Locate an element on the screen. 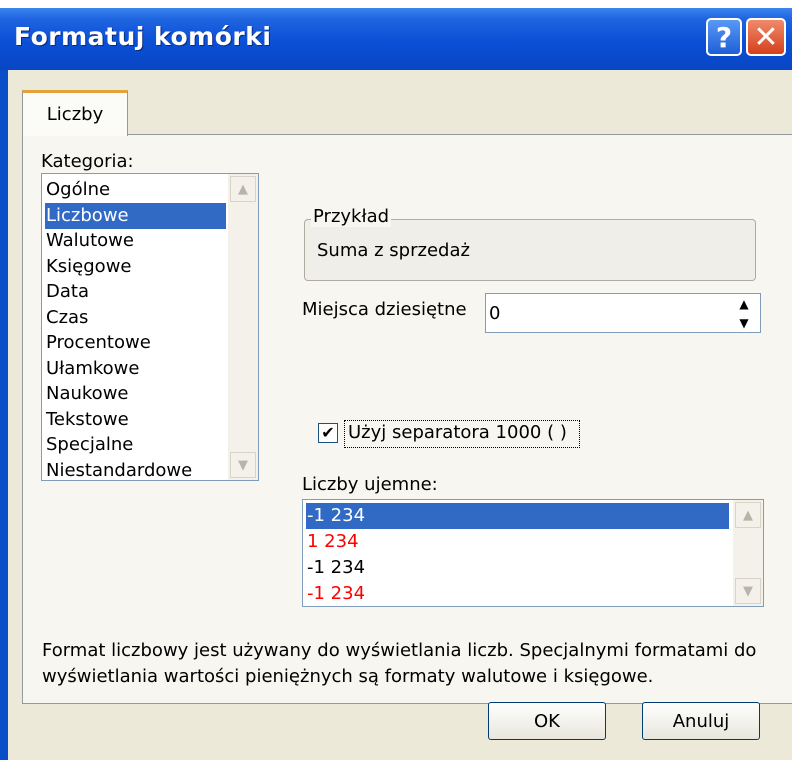 Image resolution: width=792 pixels, height=760 pixels. ok-label: OK is located at coordinates (547, 721).